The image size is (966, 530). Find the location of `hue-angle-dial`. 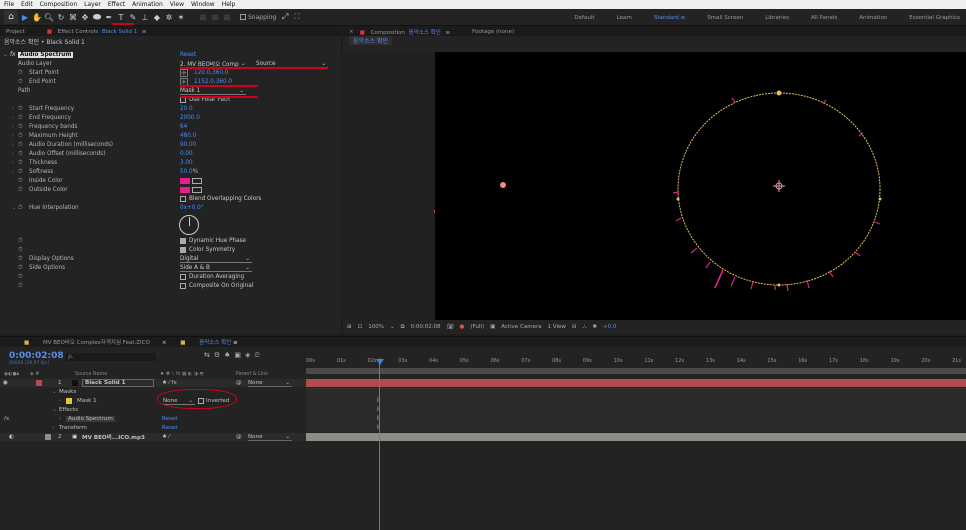

hue-angle-dial is located at coordinates (189, 225).